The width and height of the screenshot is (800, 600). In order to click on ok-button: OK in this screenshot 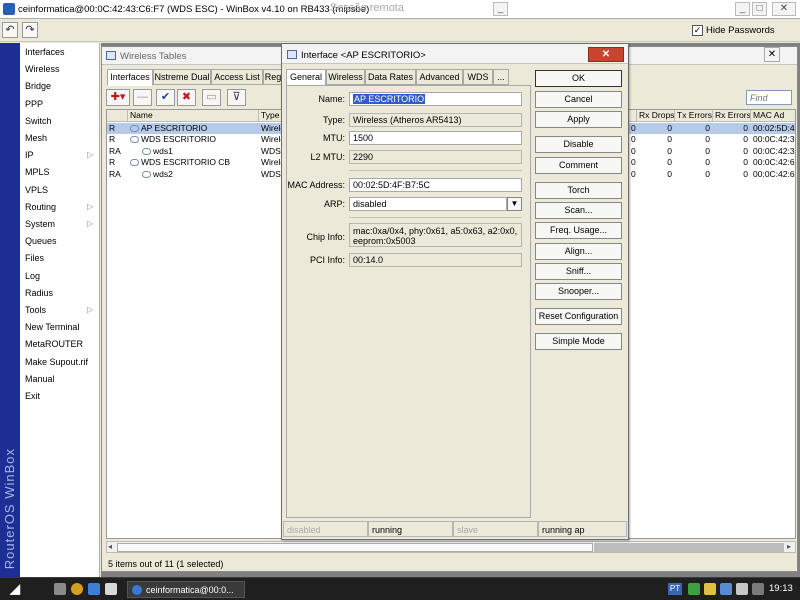, I will do `click(578, 78)`.